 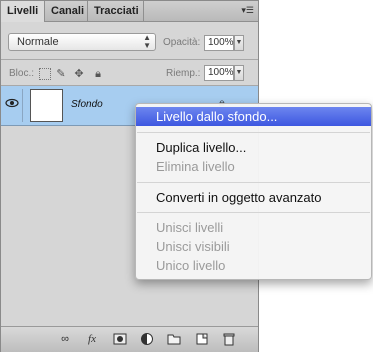 What do you see at coordinates (45, 74) in the screenshot?
I see `lock-transparency-icon` at bounding box center [45, 74].